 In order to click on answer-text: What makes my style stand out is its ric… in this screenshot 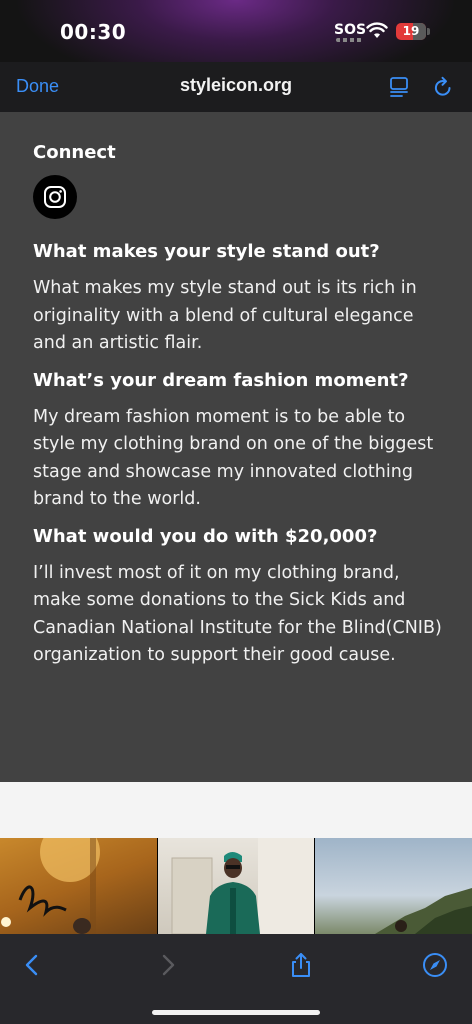, I will do `click(225, 315)`.